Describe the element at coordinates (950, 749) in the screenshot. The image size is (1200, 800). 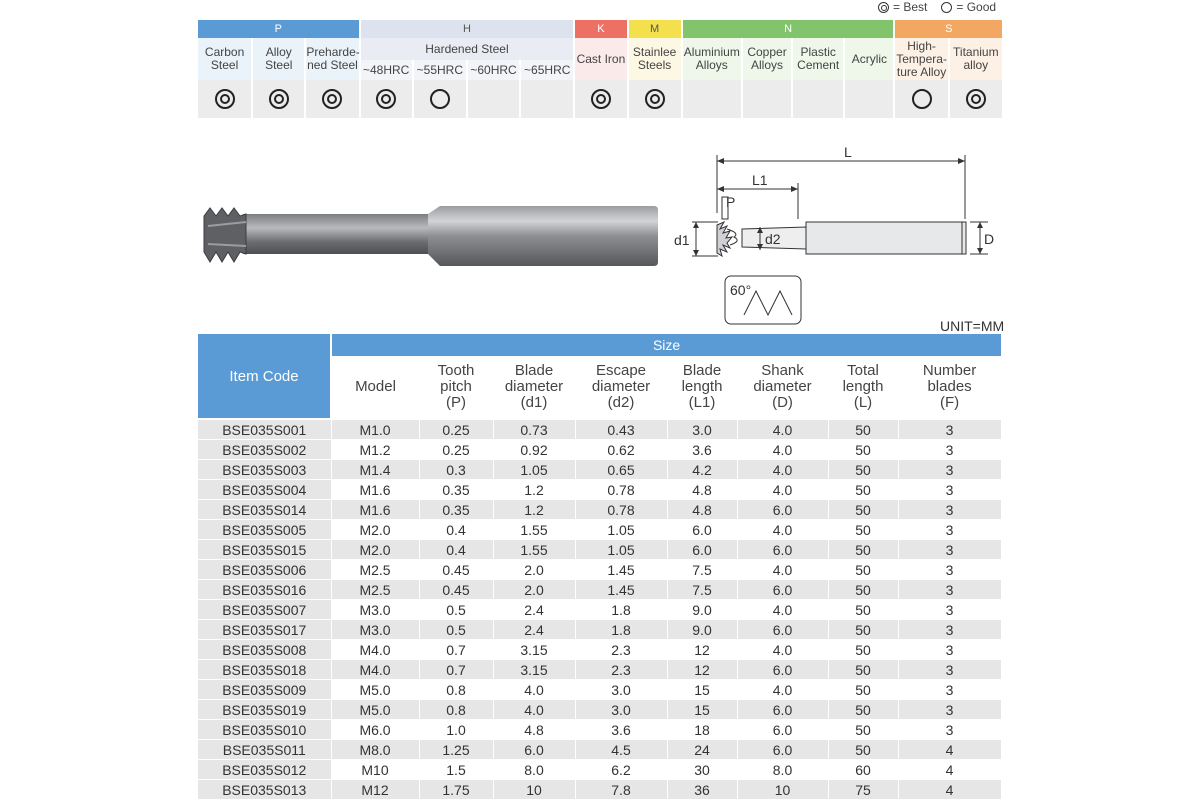
I see `table-cell: 4` at that location.